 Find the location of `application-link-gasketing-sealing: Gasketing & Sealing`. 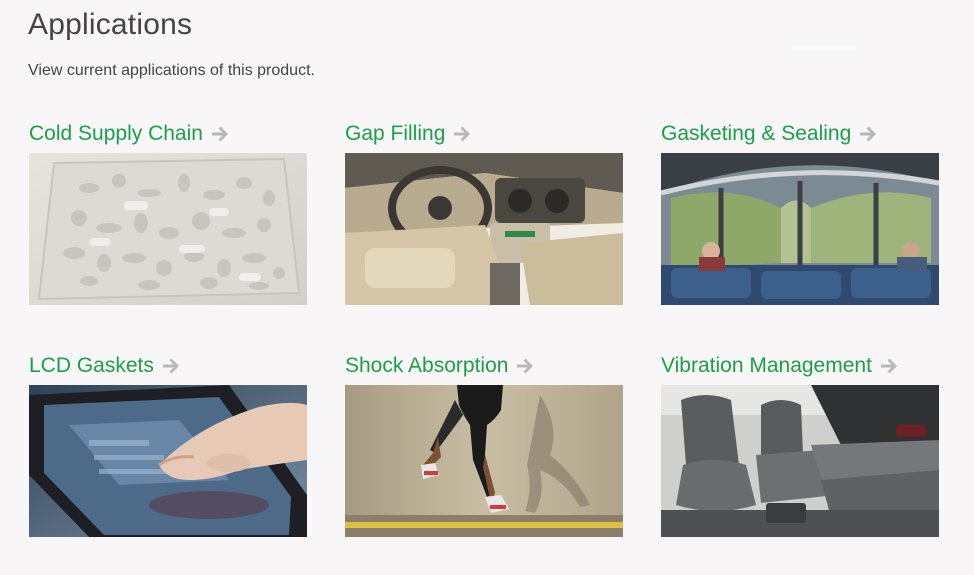

application-link-gasketing-sealing: Gasketing & Sealing is located at coordinates (801, 134).